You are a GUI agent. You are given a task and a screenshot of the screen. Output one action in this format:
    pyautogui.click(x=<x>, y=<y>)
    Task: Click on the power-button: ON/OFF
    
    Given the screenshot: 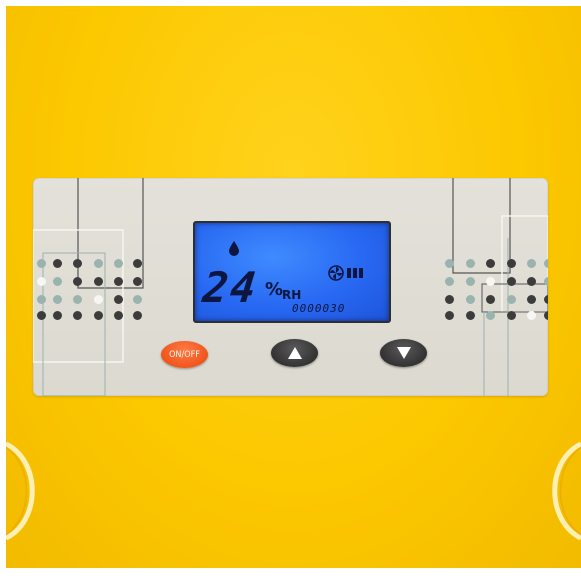 What is the action you would take?
    pyautogui.click(x=184, y=354)
    